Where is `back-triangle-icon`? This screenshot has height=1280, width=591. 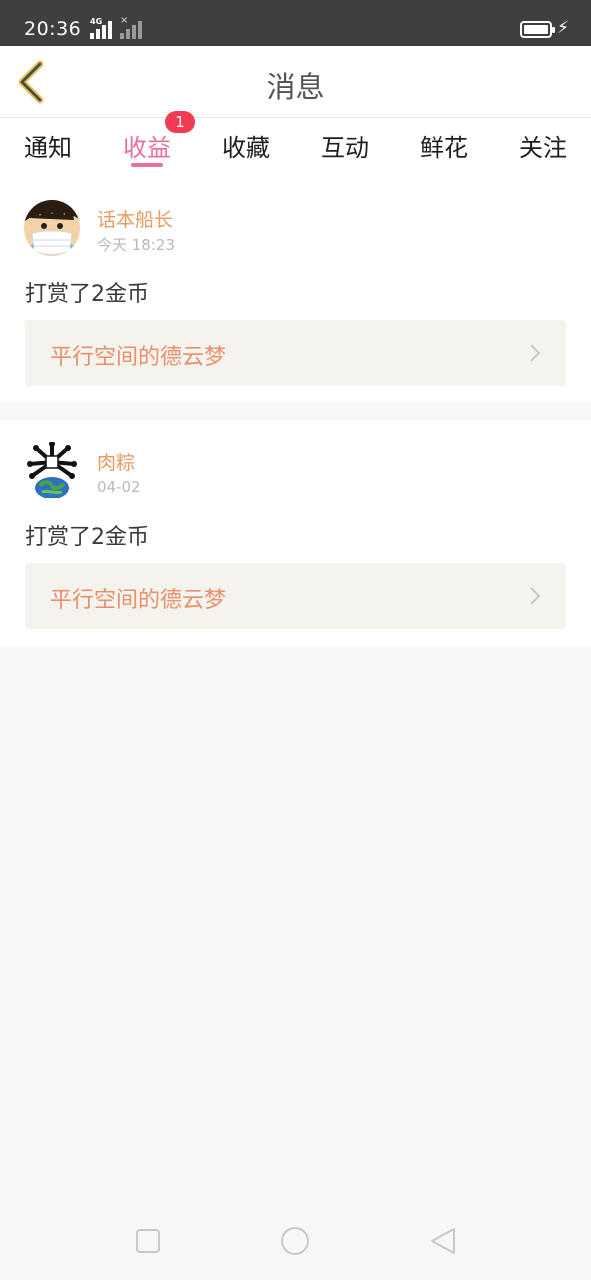
back-triangle-icon is located at coordinates (443, 1241).